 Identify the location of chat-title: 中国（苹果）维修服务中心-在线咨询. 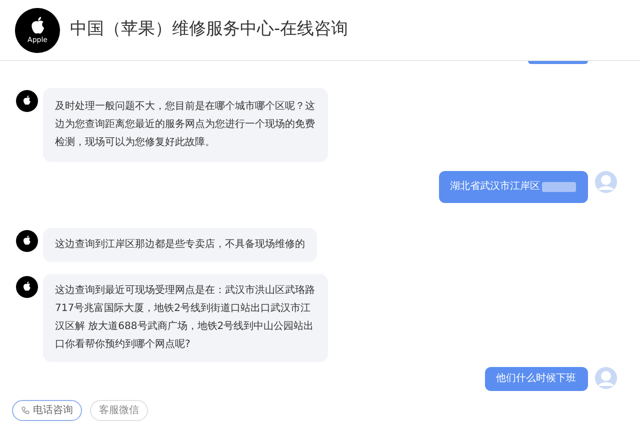
(209, 30).